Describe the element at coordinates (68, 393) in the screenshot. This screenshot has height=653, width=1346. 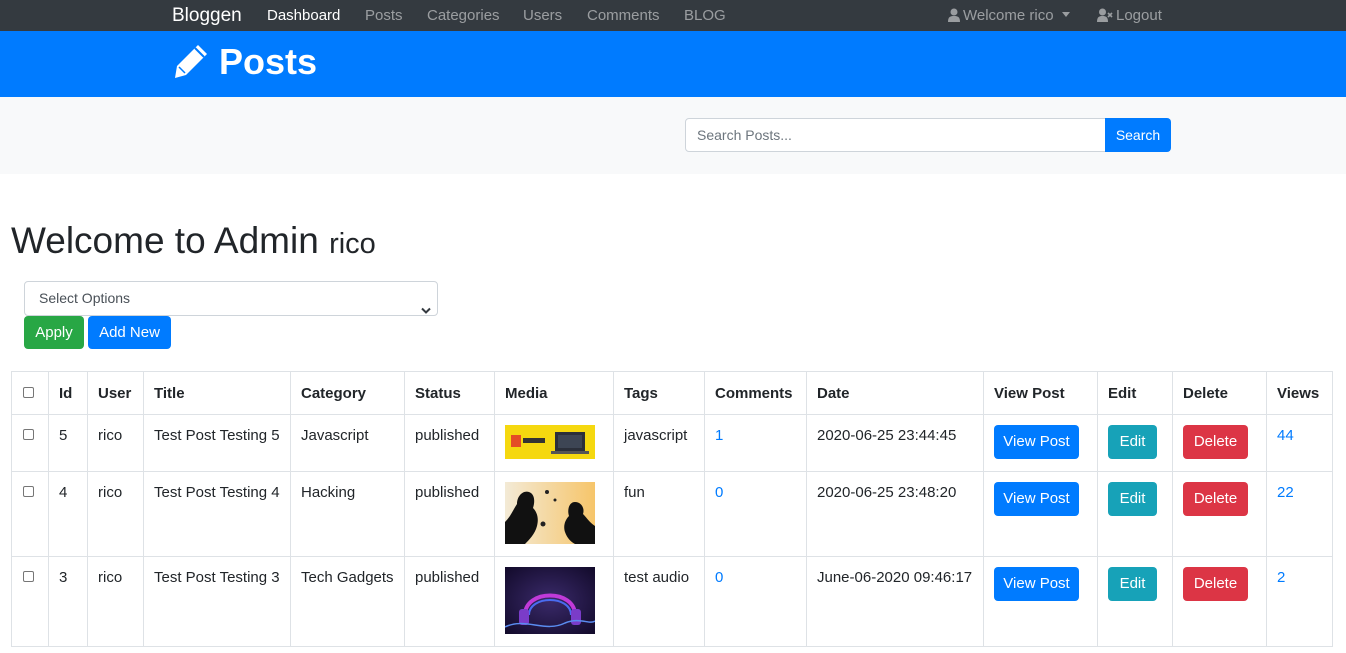
I see `col-id: Id` at that location.